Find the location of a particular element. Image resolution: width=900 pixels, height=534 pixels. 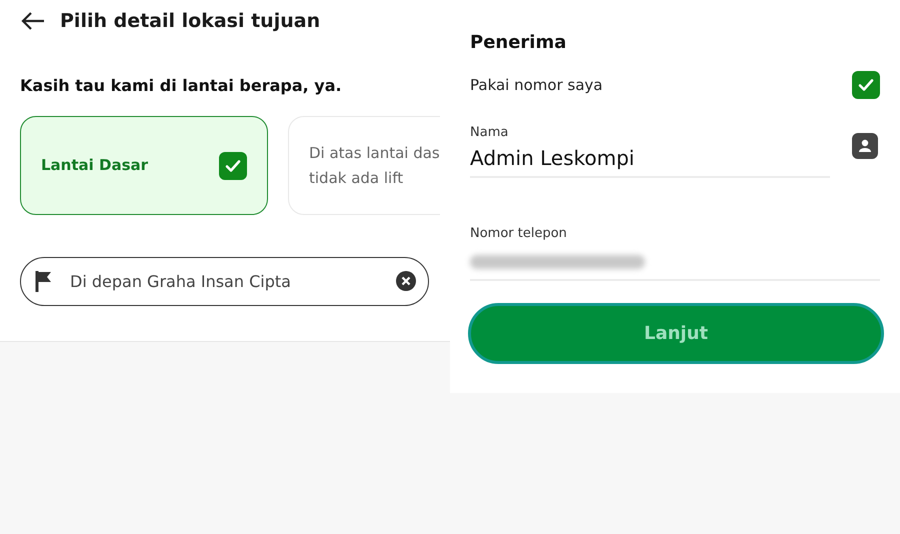

section-title: Penerima is located at coordinates (519, 42).